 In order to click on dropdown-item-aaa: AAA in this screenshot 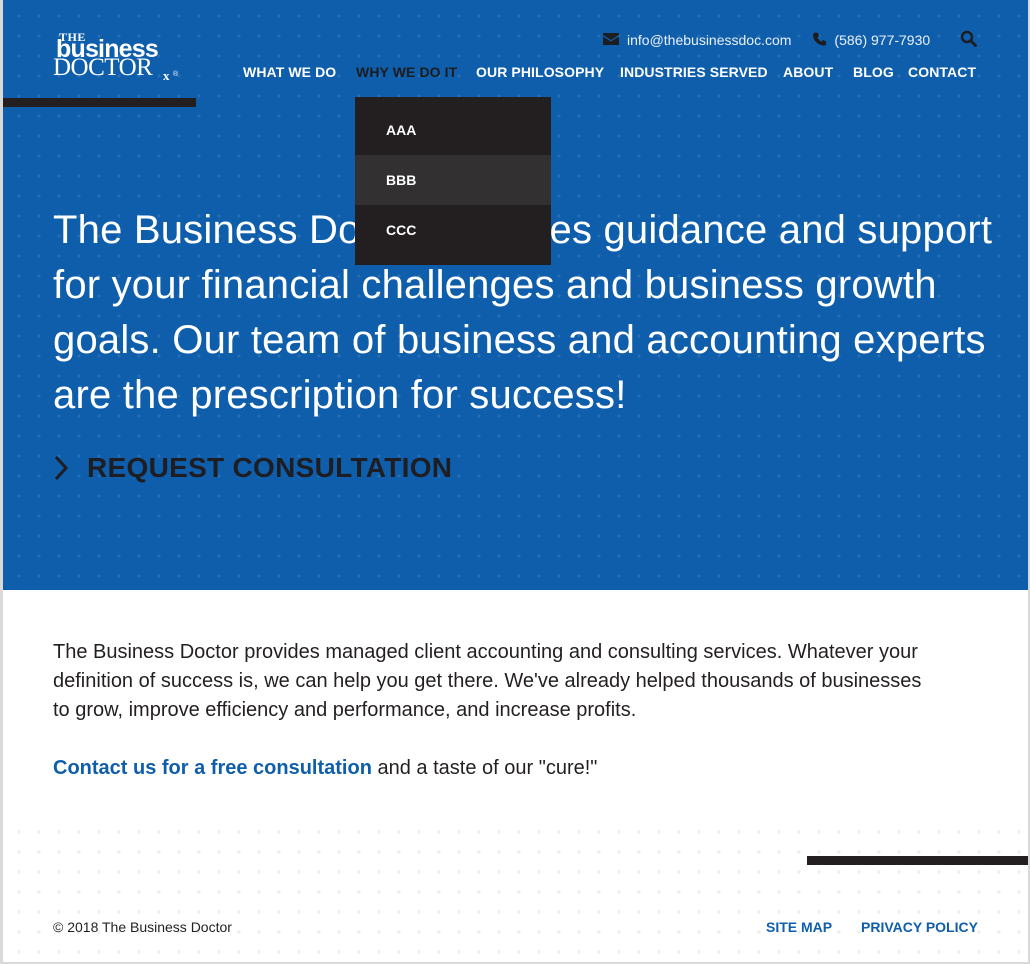, I will do `click(453, 130)`.